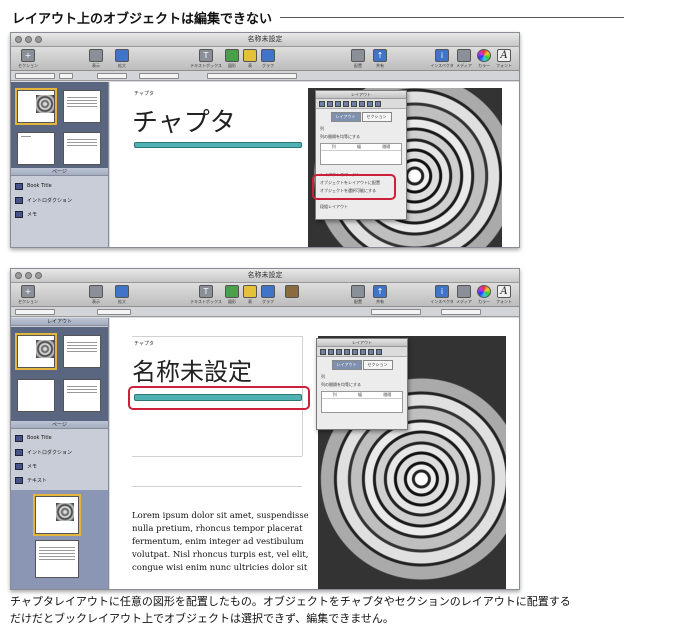 The height and width of the screenshot is (638, 678). Describe the element at coordinates (59, 172) in the screenshot. I see `sidebar-section-header: ページ` at that location.